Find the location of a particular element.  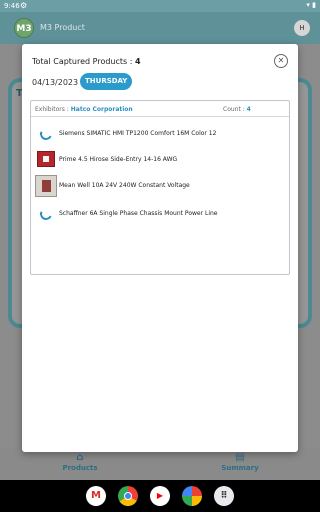

count-value: 4 is located at coordinates (248, 109).